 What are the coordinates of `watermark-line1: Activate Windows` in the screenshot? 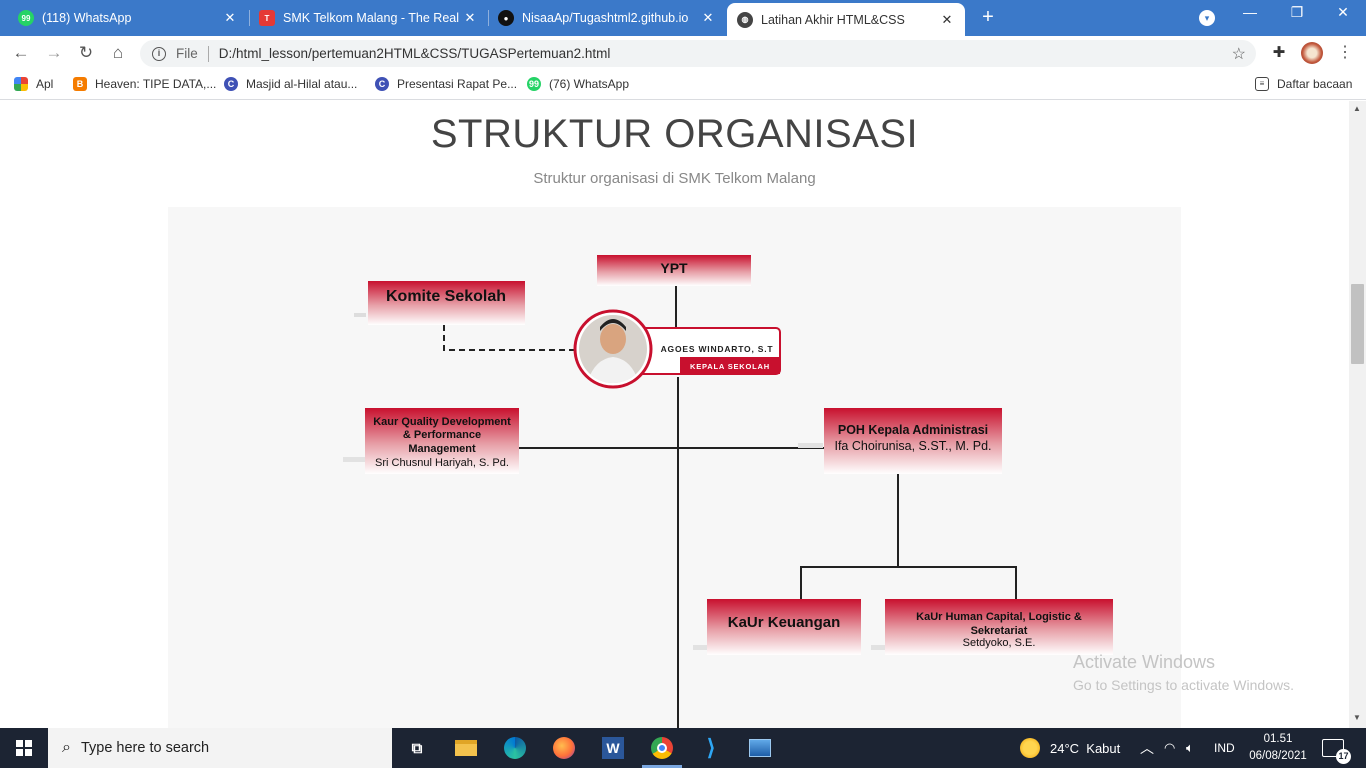 It's located at (1144, 662).